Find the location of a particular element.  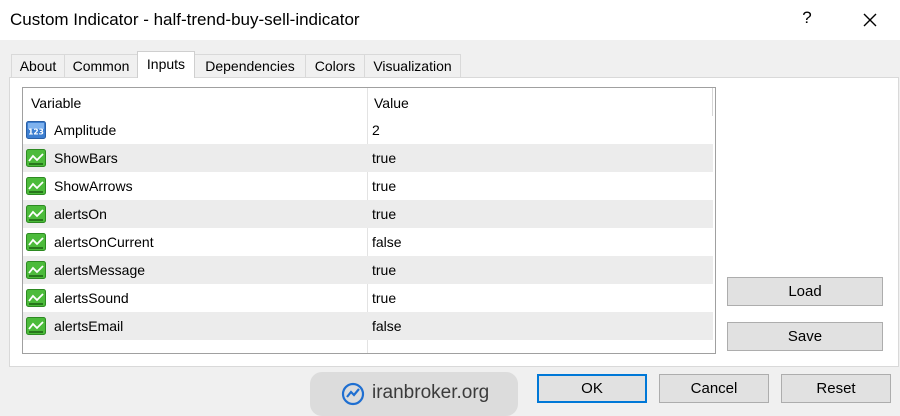

help-button: ? is located at coordinates (807, 18).